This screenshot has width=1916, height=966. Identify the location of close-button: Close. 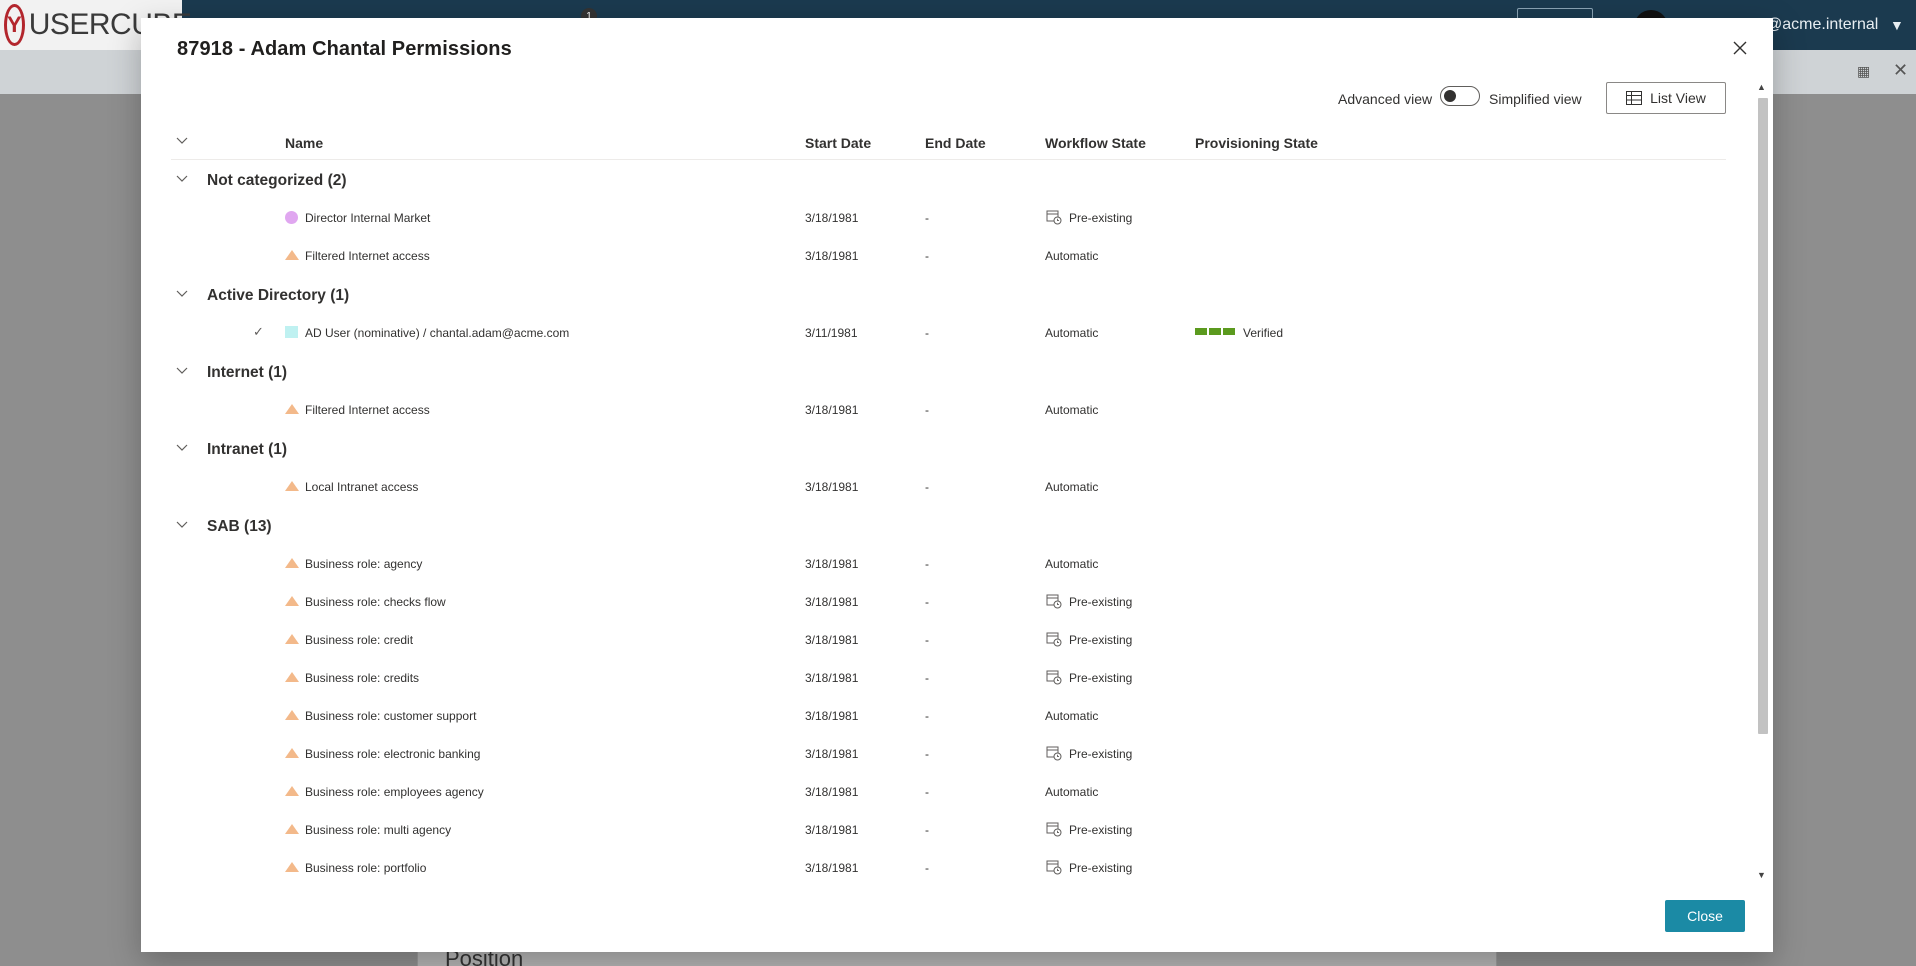
(1705, 916).